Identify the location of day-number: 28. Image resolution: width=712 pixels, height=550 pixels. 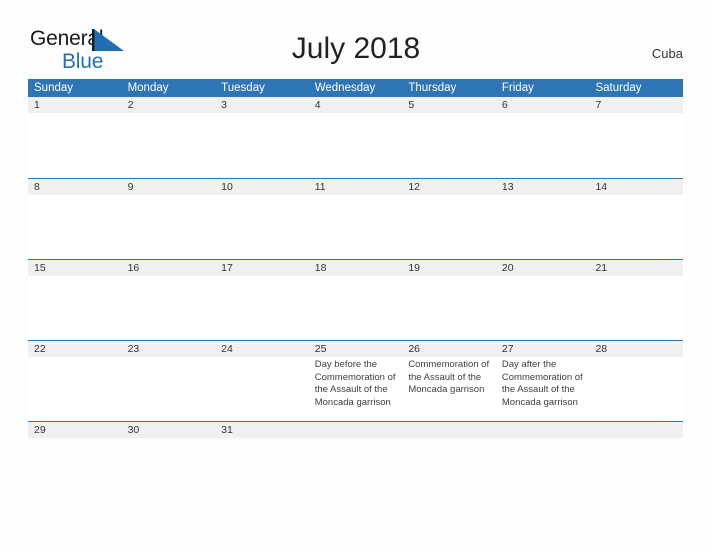
(601, 349).